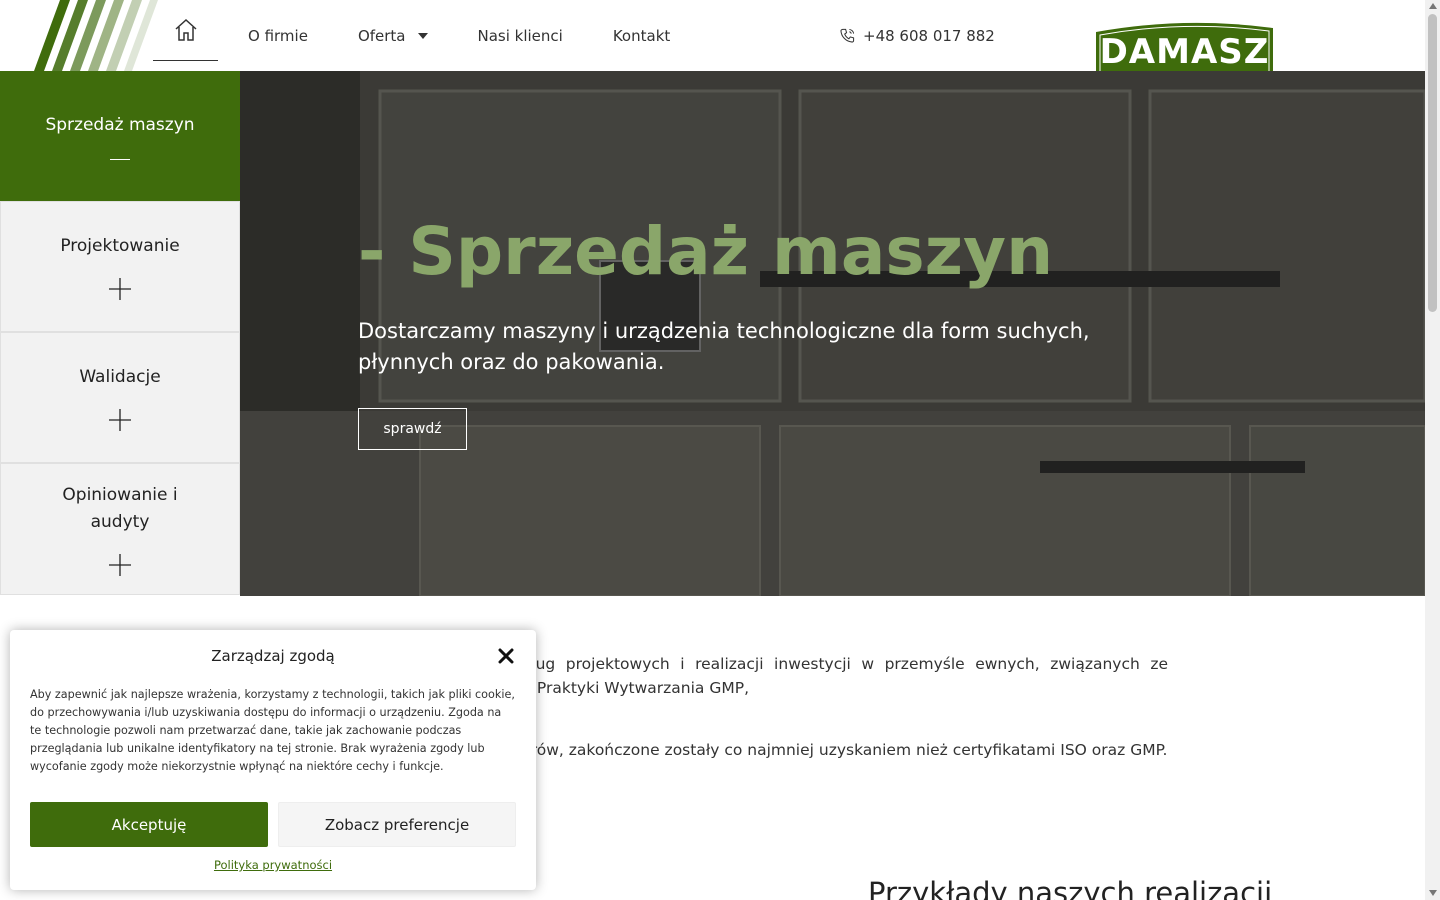 The width and height of the screenshot is (1440, 900). Describe the element at coordinates (381, 35) in the screenshot. I see `nav-label: Oferta` at that location.